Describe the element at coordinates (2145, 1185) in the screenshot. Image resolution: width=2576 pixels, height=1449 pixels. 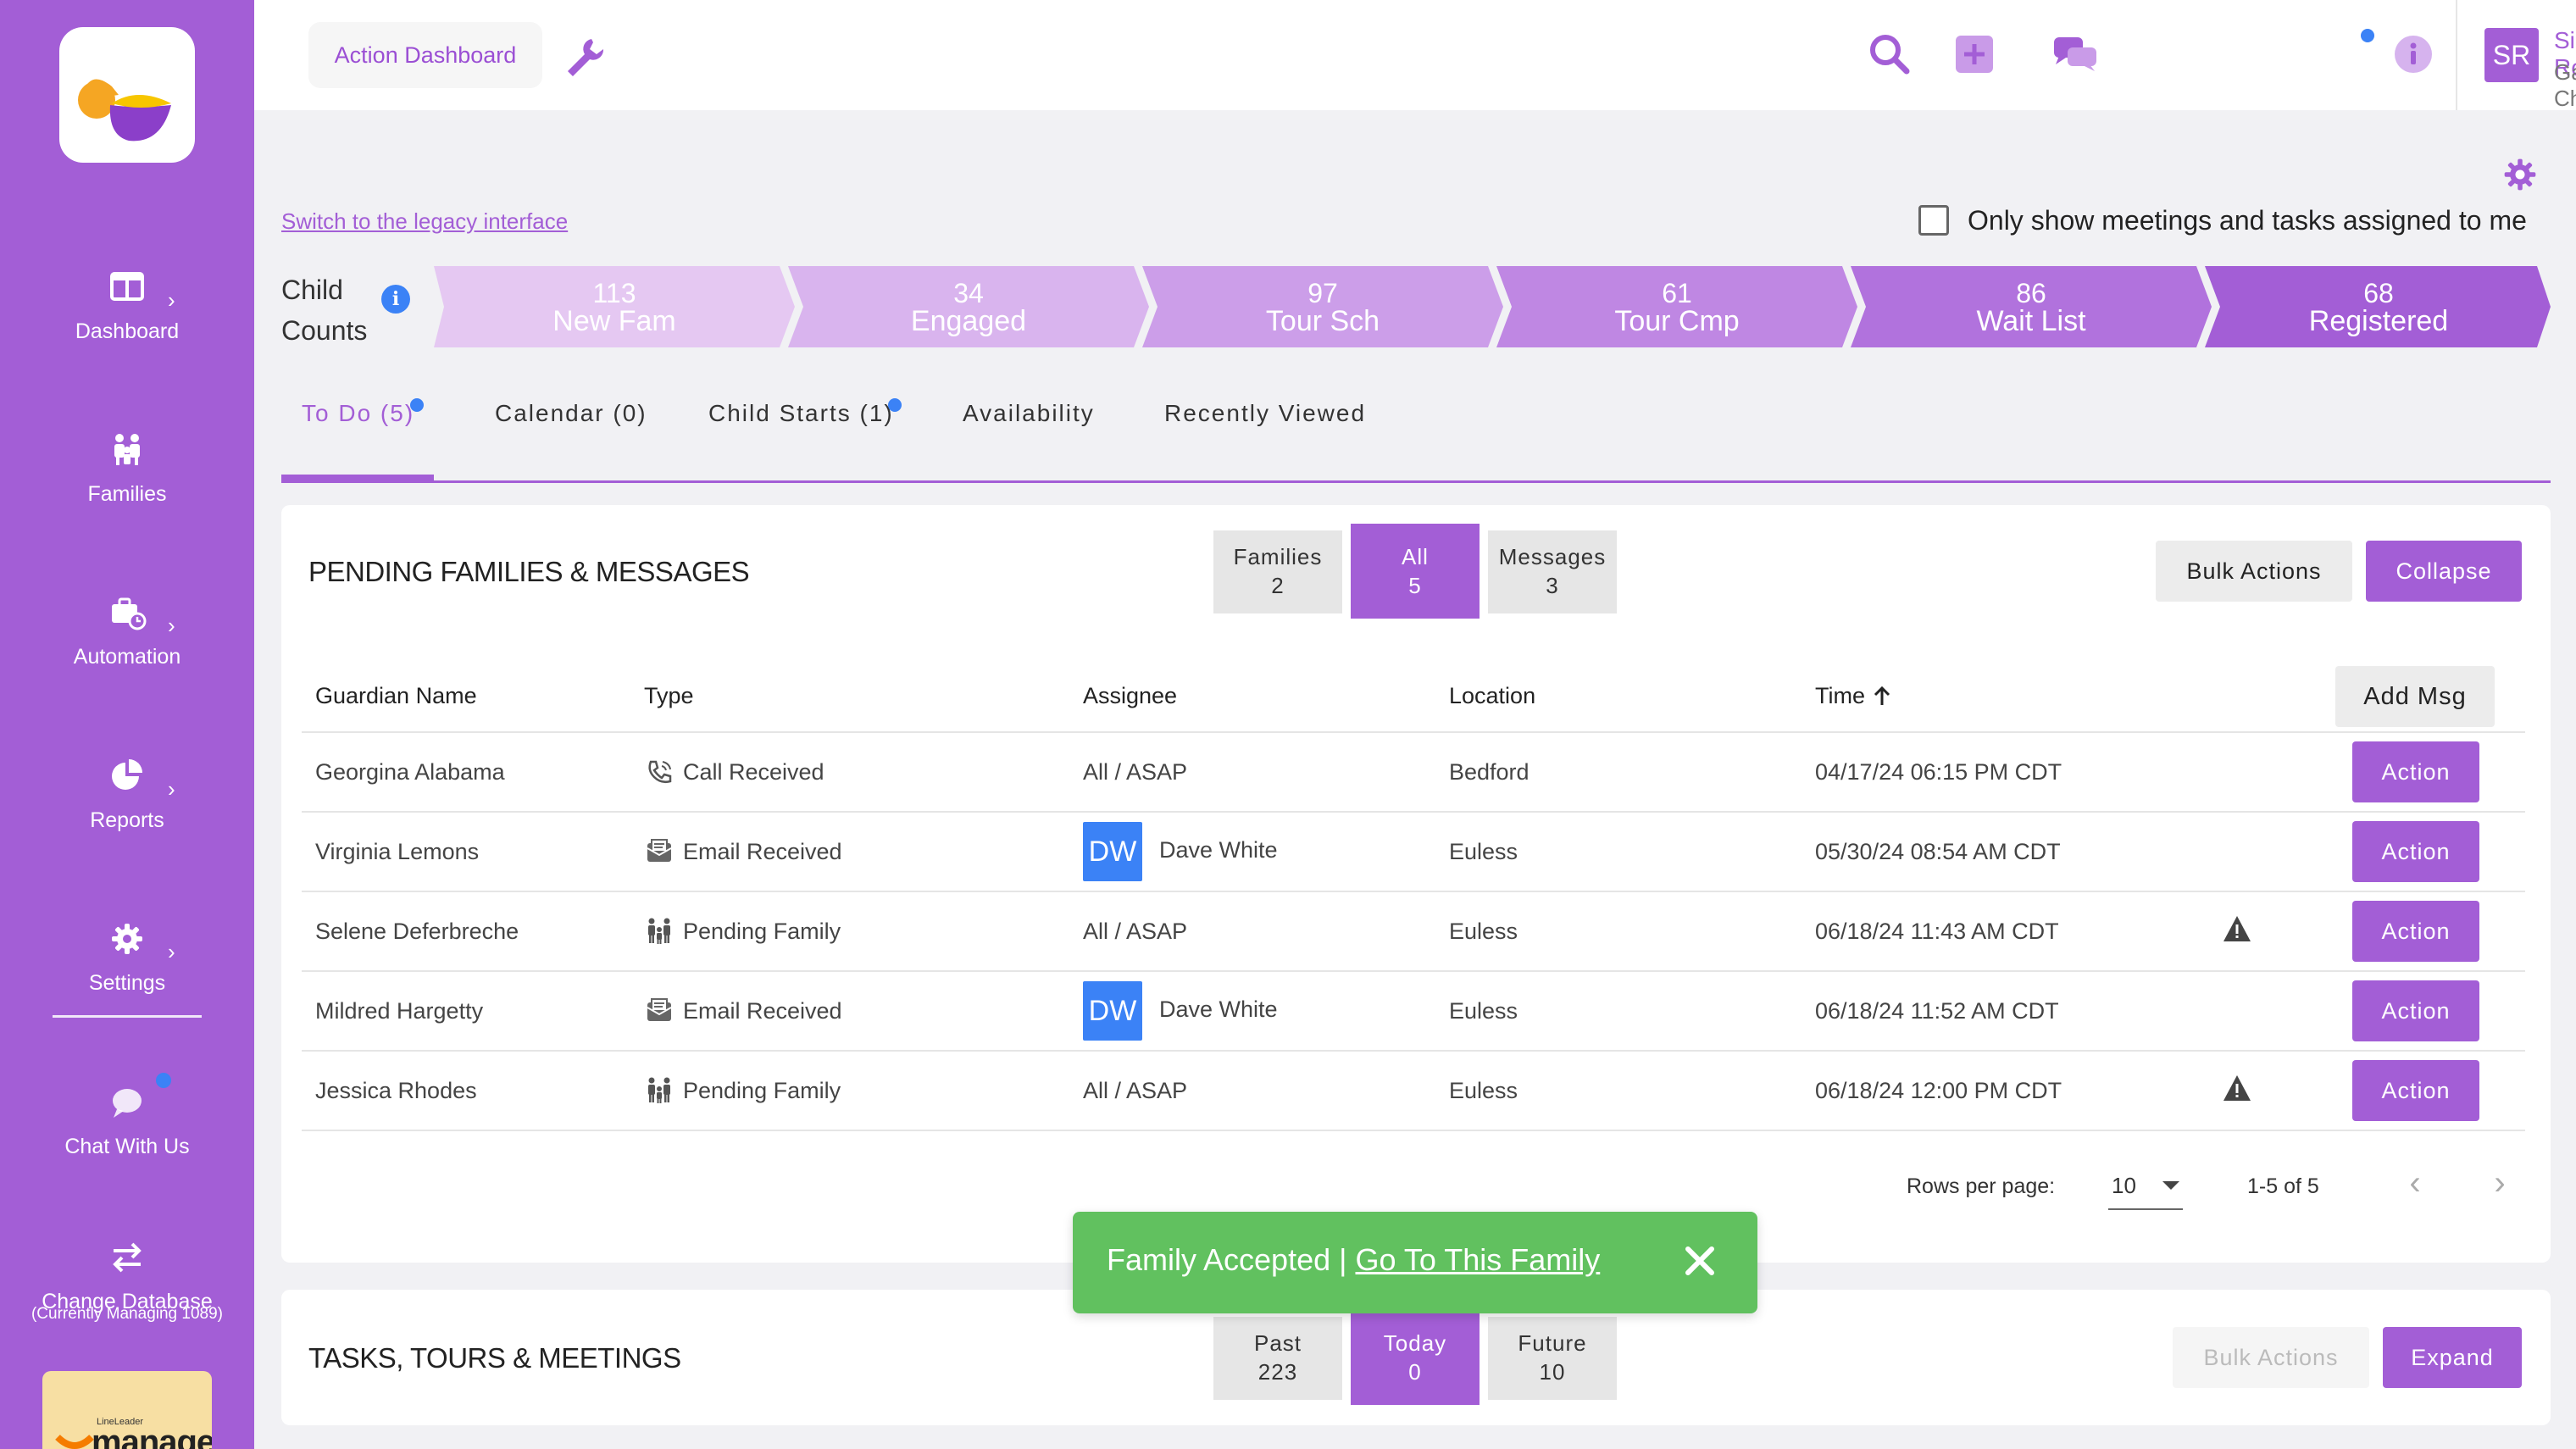
I see `rows-per-page-select: 10` at that location.